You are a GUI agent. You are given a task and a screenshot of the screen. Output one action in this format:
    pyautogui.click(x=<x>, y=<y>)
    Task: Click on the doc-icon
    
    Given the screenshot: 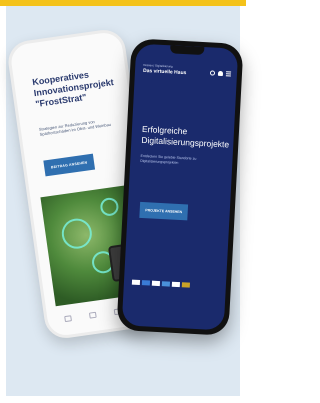 What is the action you would take?
    pyautogui.click(x=92, y=315)
    